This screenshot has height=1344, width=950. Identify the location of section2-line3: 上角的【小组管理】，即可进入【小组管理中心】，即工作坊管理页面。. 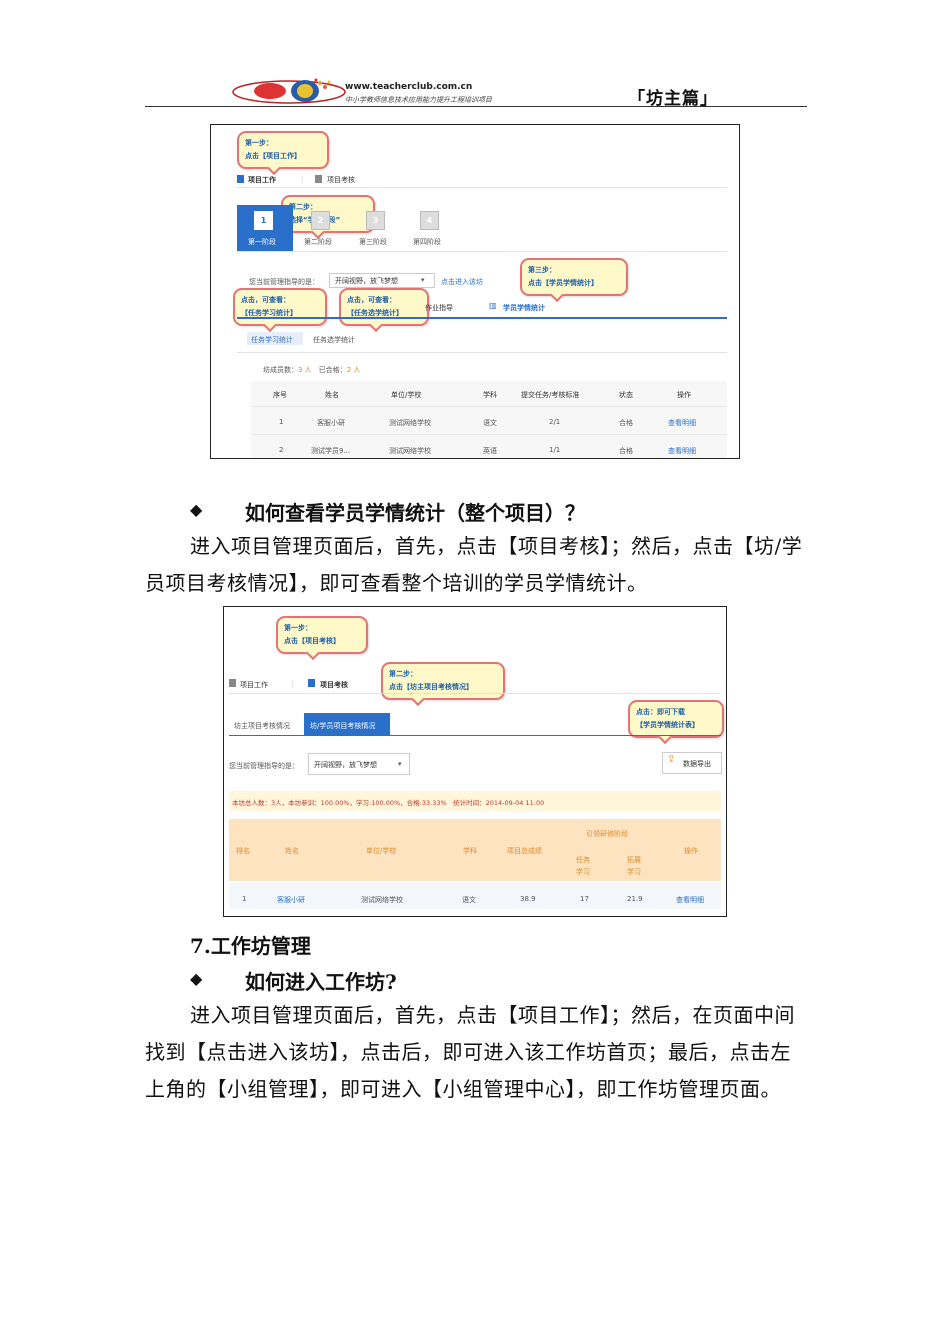
(463, 1089).